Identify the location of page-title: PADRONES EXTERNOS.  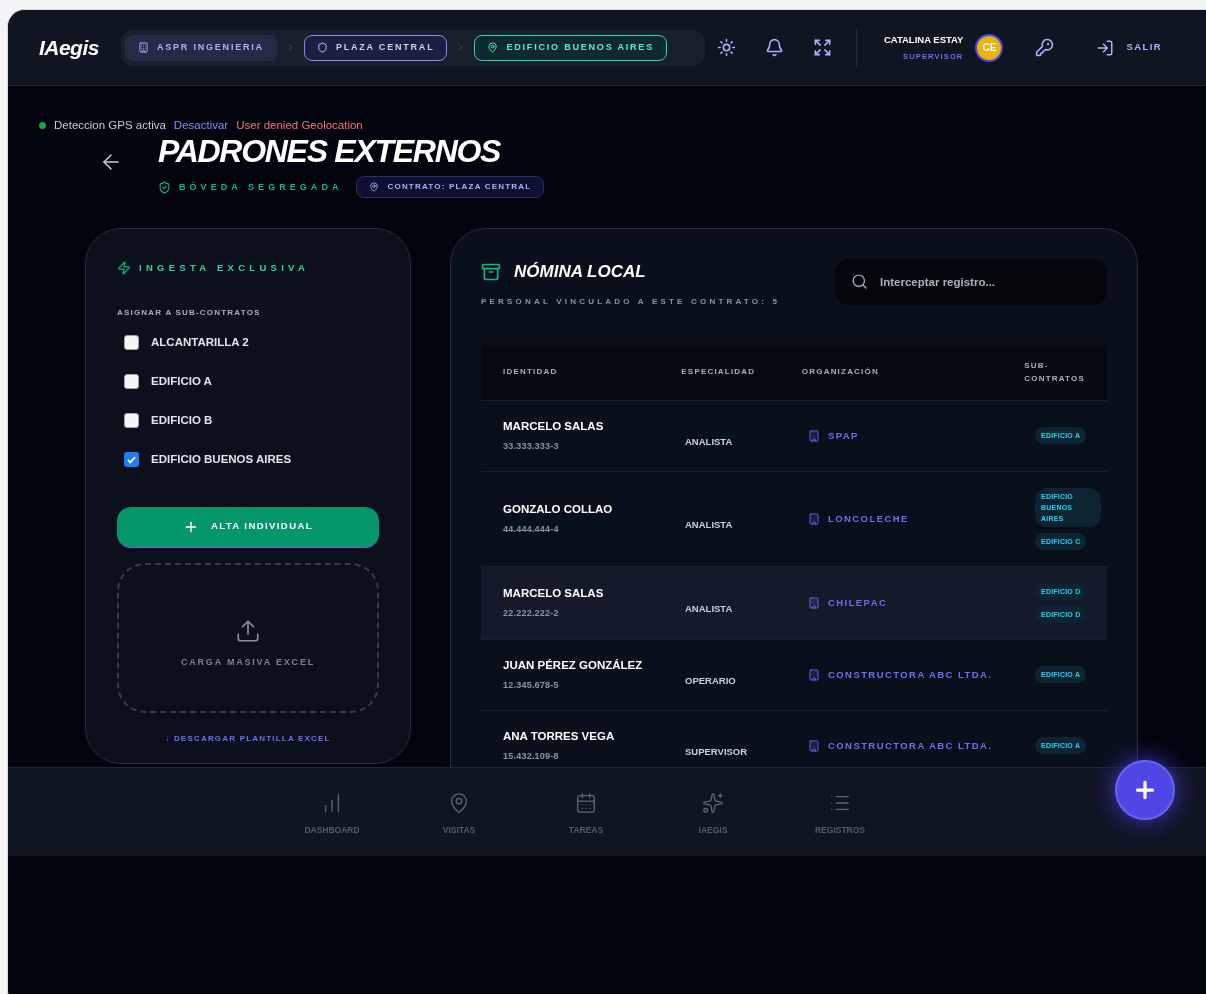
(330, 151).